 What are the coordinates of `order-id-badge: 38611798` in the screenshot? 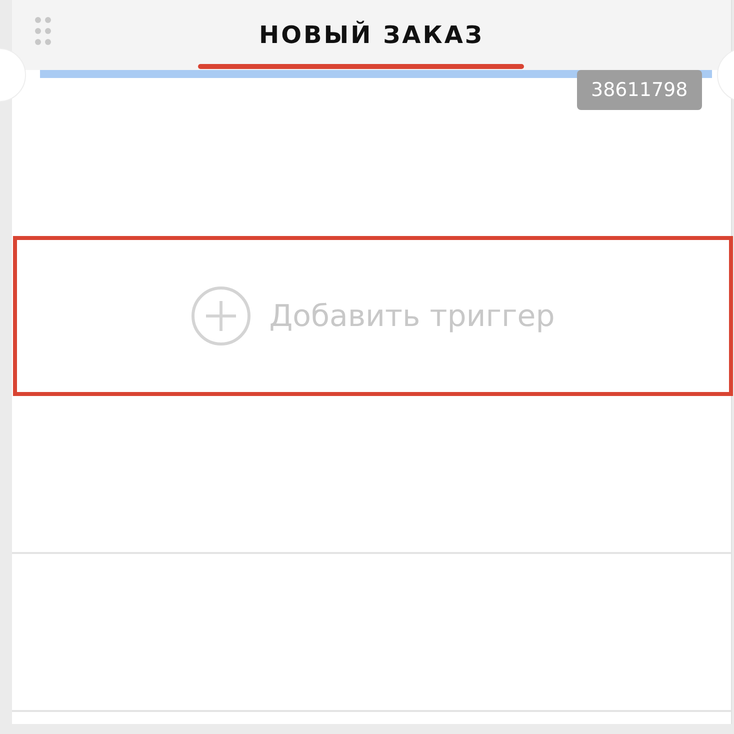 It's located at (639, 90).